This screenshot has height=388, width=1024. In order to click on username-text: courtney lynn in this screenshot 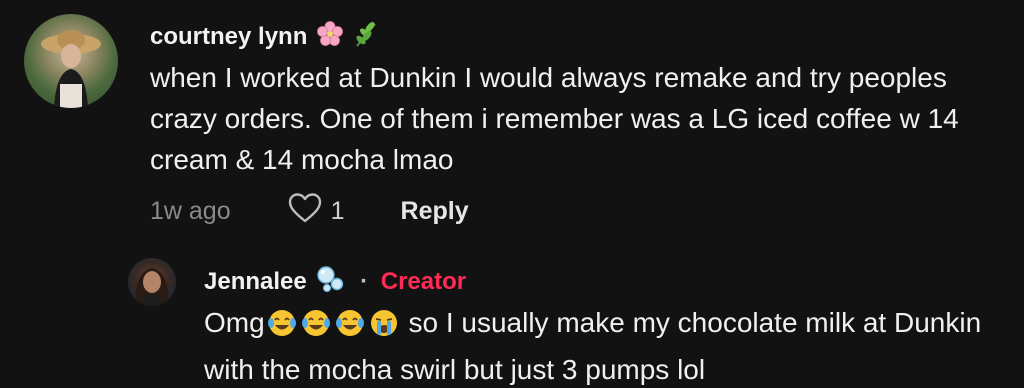, I will do `click(229, 36)`.